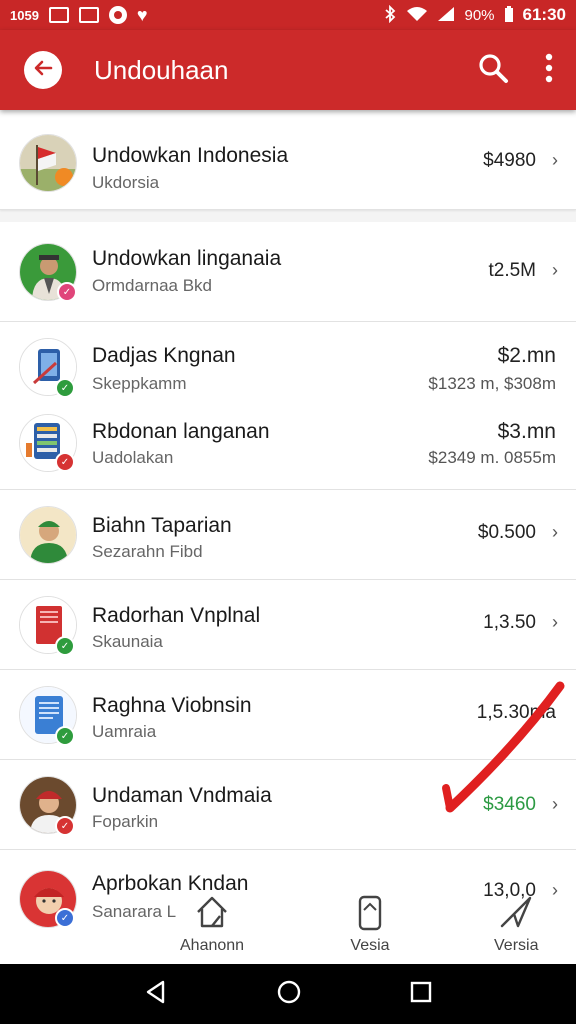  Describe the element at coordinates (58, 15) in the screenshot. I see `notification-icon` at that location.